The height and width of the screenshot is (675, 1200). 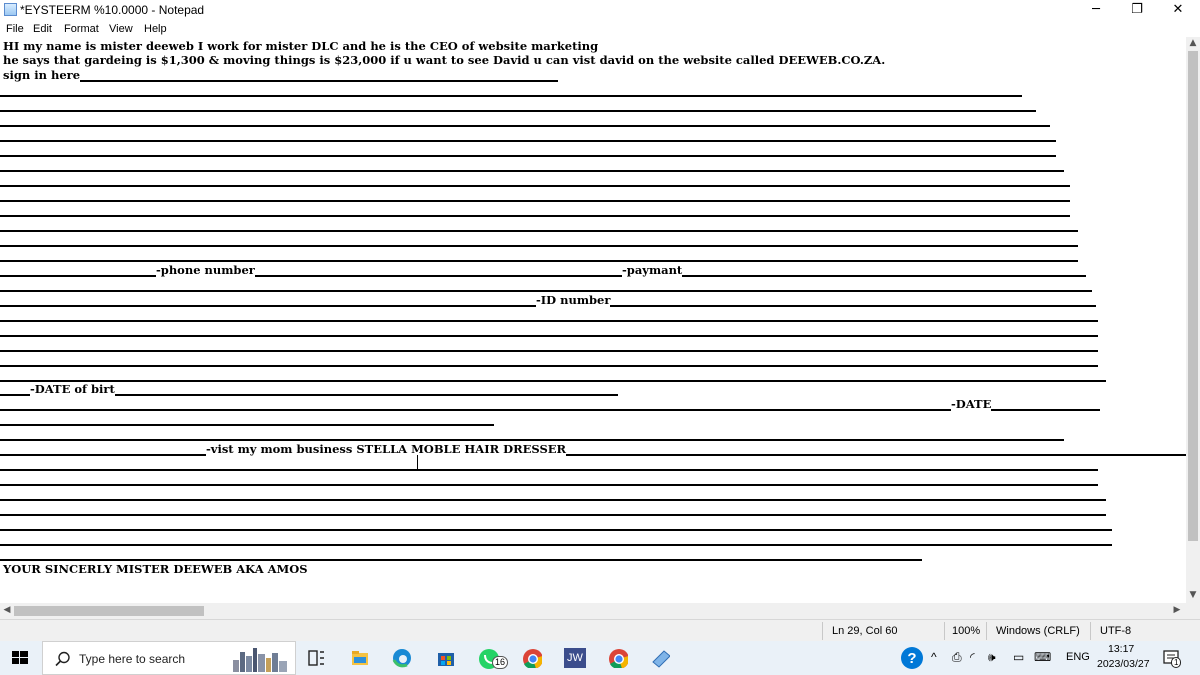 What do you see at coordinates (500, 662) in the screenshot?
I see `whatsapp-badge: 16` at bounding box center [500, 662].